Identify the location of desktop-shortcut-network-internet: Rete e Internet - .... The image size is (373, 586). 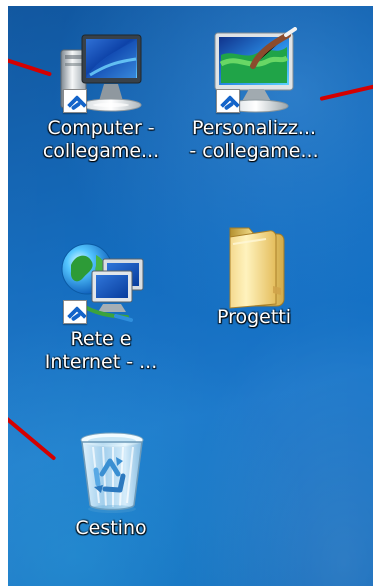
(101, 306).